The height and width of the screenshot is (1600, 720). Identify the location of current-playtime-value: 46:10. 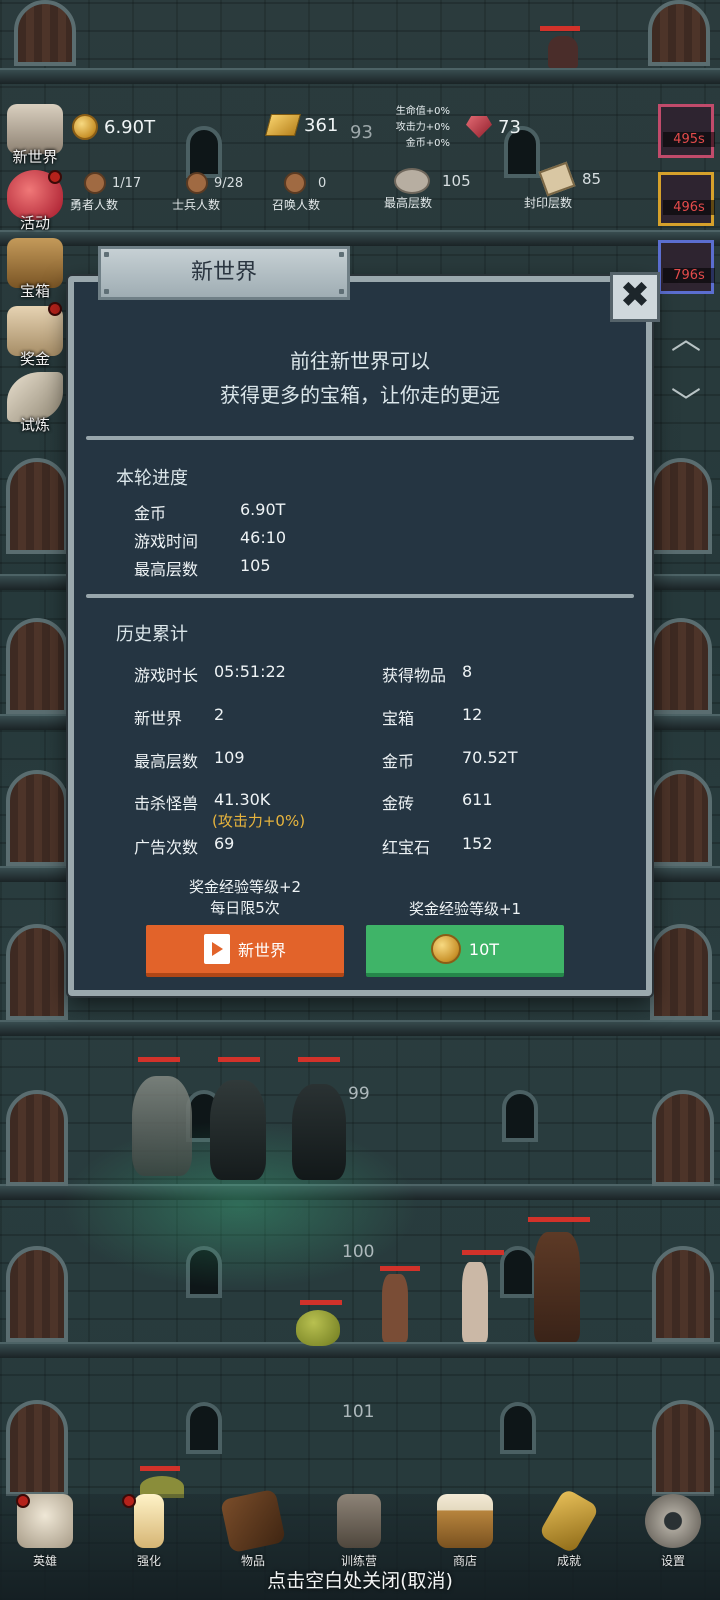
(263, 537).